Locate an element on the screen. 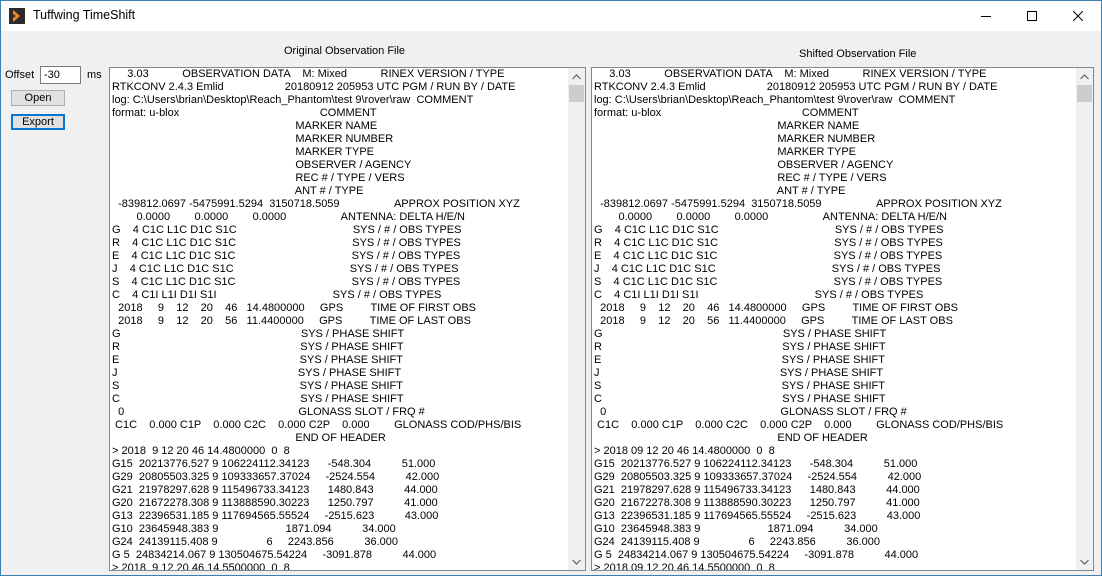 The height and width of the screenshot is (576, 1102). minimize-button is located at coordinates (986, 16).